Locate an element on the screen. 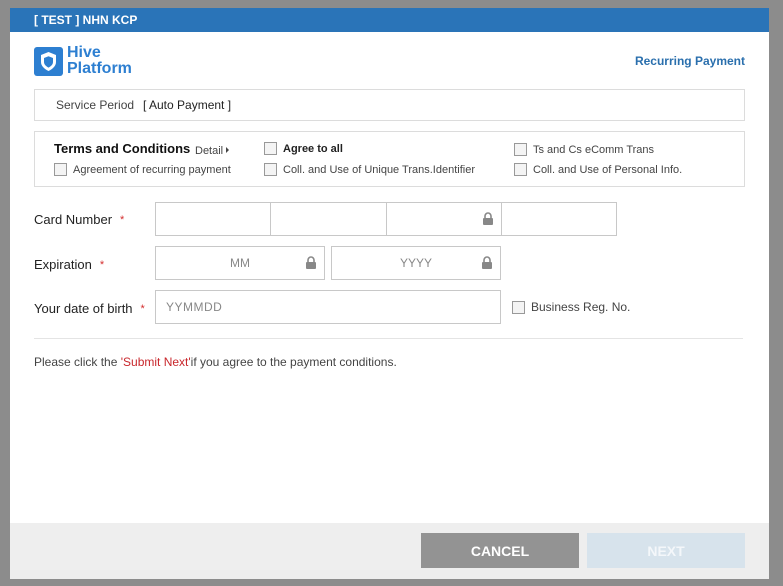 The height and width of the screenshot is (586, 783). terms-ecomm-checkbox: Ts and Cs eComm Trans is located at coordinates (584, 149).